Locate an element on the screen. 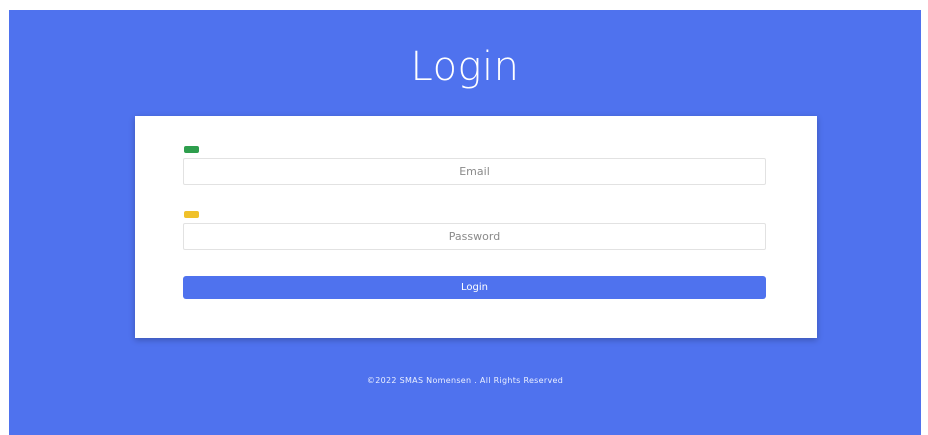  password-status-indicator is located at coordinates (191, 214).